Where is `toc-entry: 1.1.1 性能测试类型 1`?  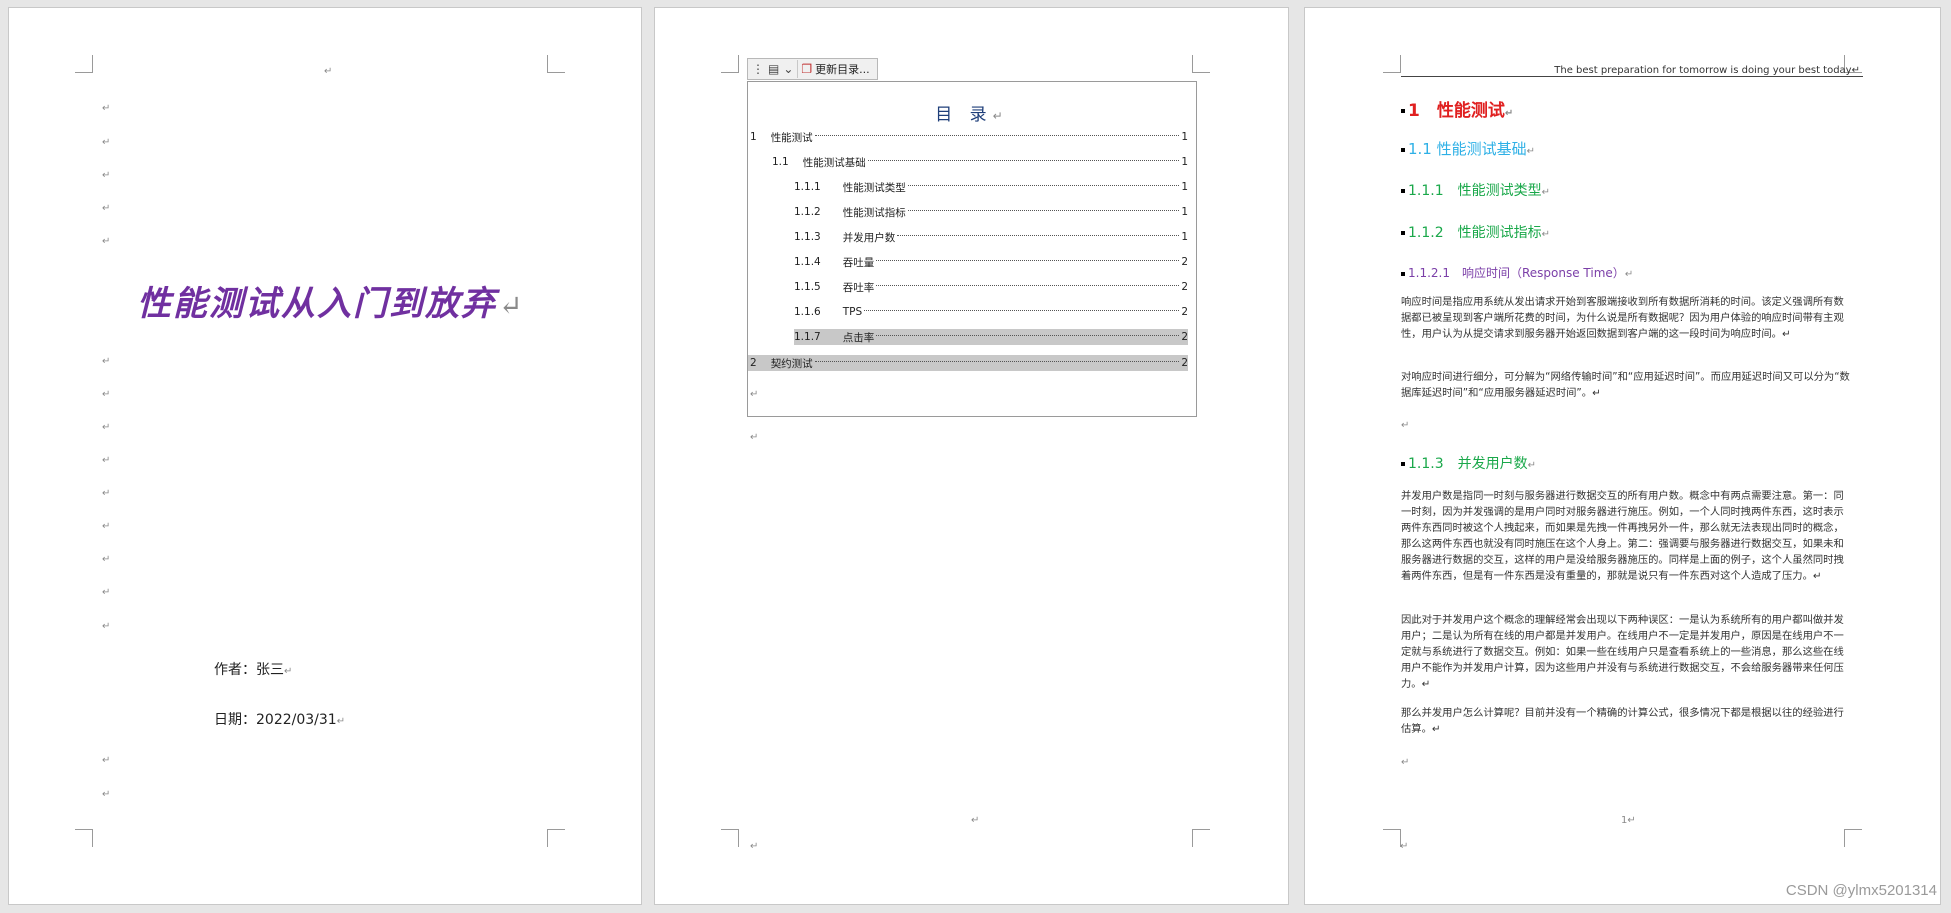 toc-entry: 1.1.1 性能测试类型 1 is located at coordinates (968, 187).